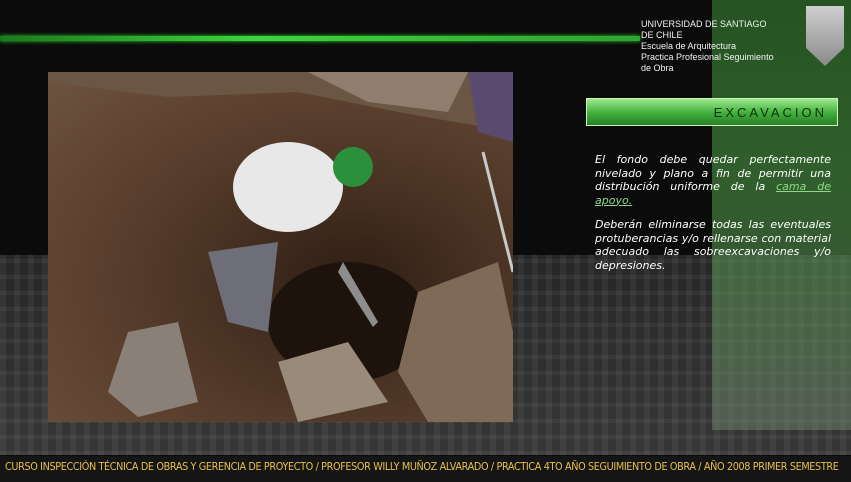 This screenshot has height=482, width=851. Describe the element at coordinates (662, 35) in the screenshot. I see `university-name-line2: DE CHILE` at that location.